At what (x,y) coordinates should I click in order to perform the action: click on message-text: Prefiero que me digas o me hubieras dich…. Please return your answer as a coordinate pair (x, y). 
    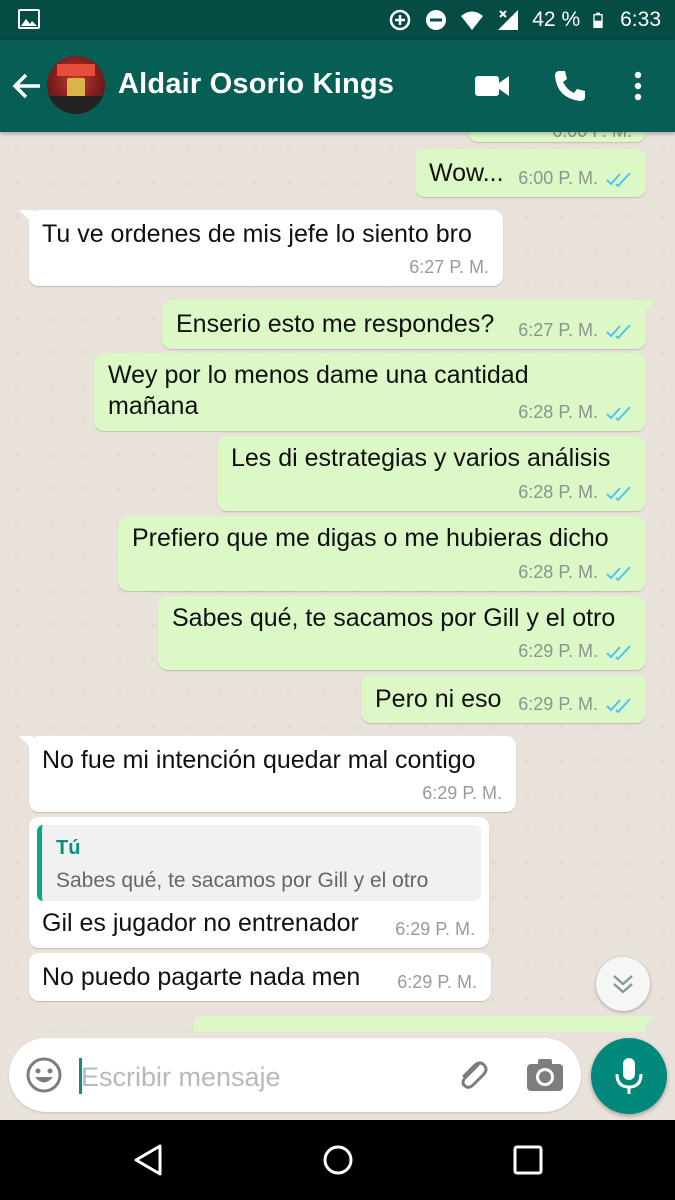
    Looking at the image, I should click on (370, 538).